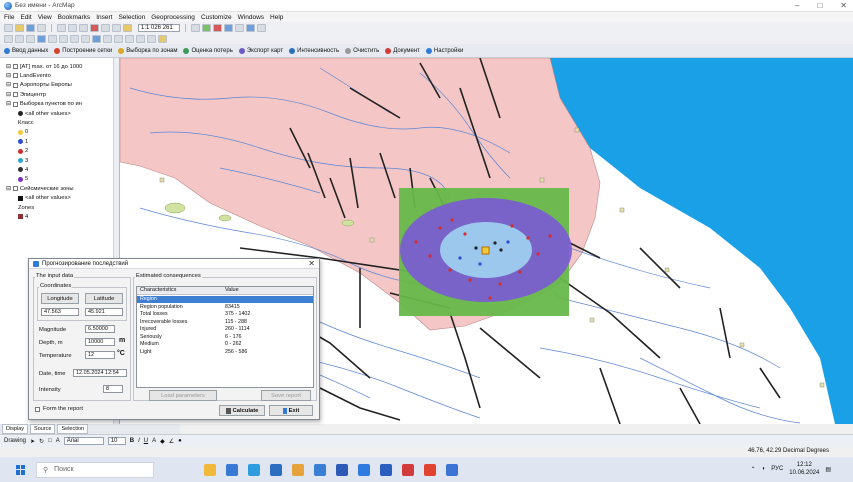 Image resolution: width=853 pixels, height=482 pixels. What do you see at coordinates (314, 50) in the screenshot?
I see `plugin-button-intensity: Интенсивность` at bounding box center [314, 50].